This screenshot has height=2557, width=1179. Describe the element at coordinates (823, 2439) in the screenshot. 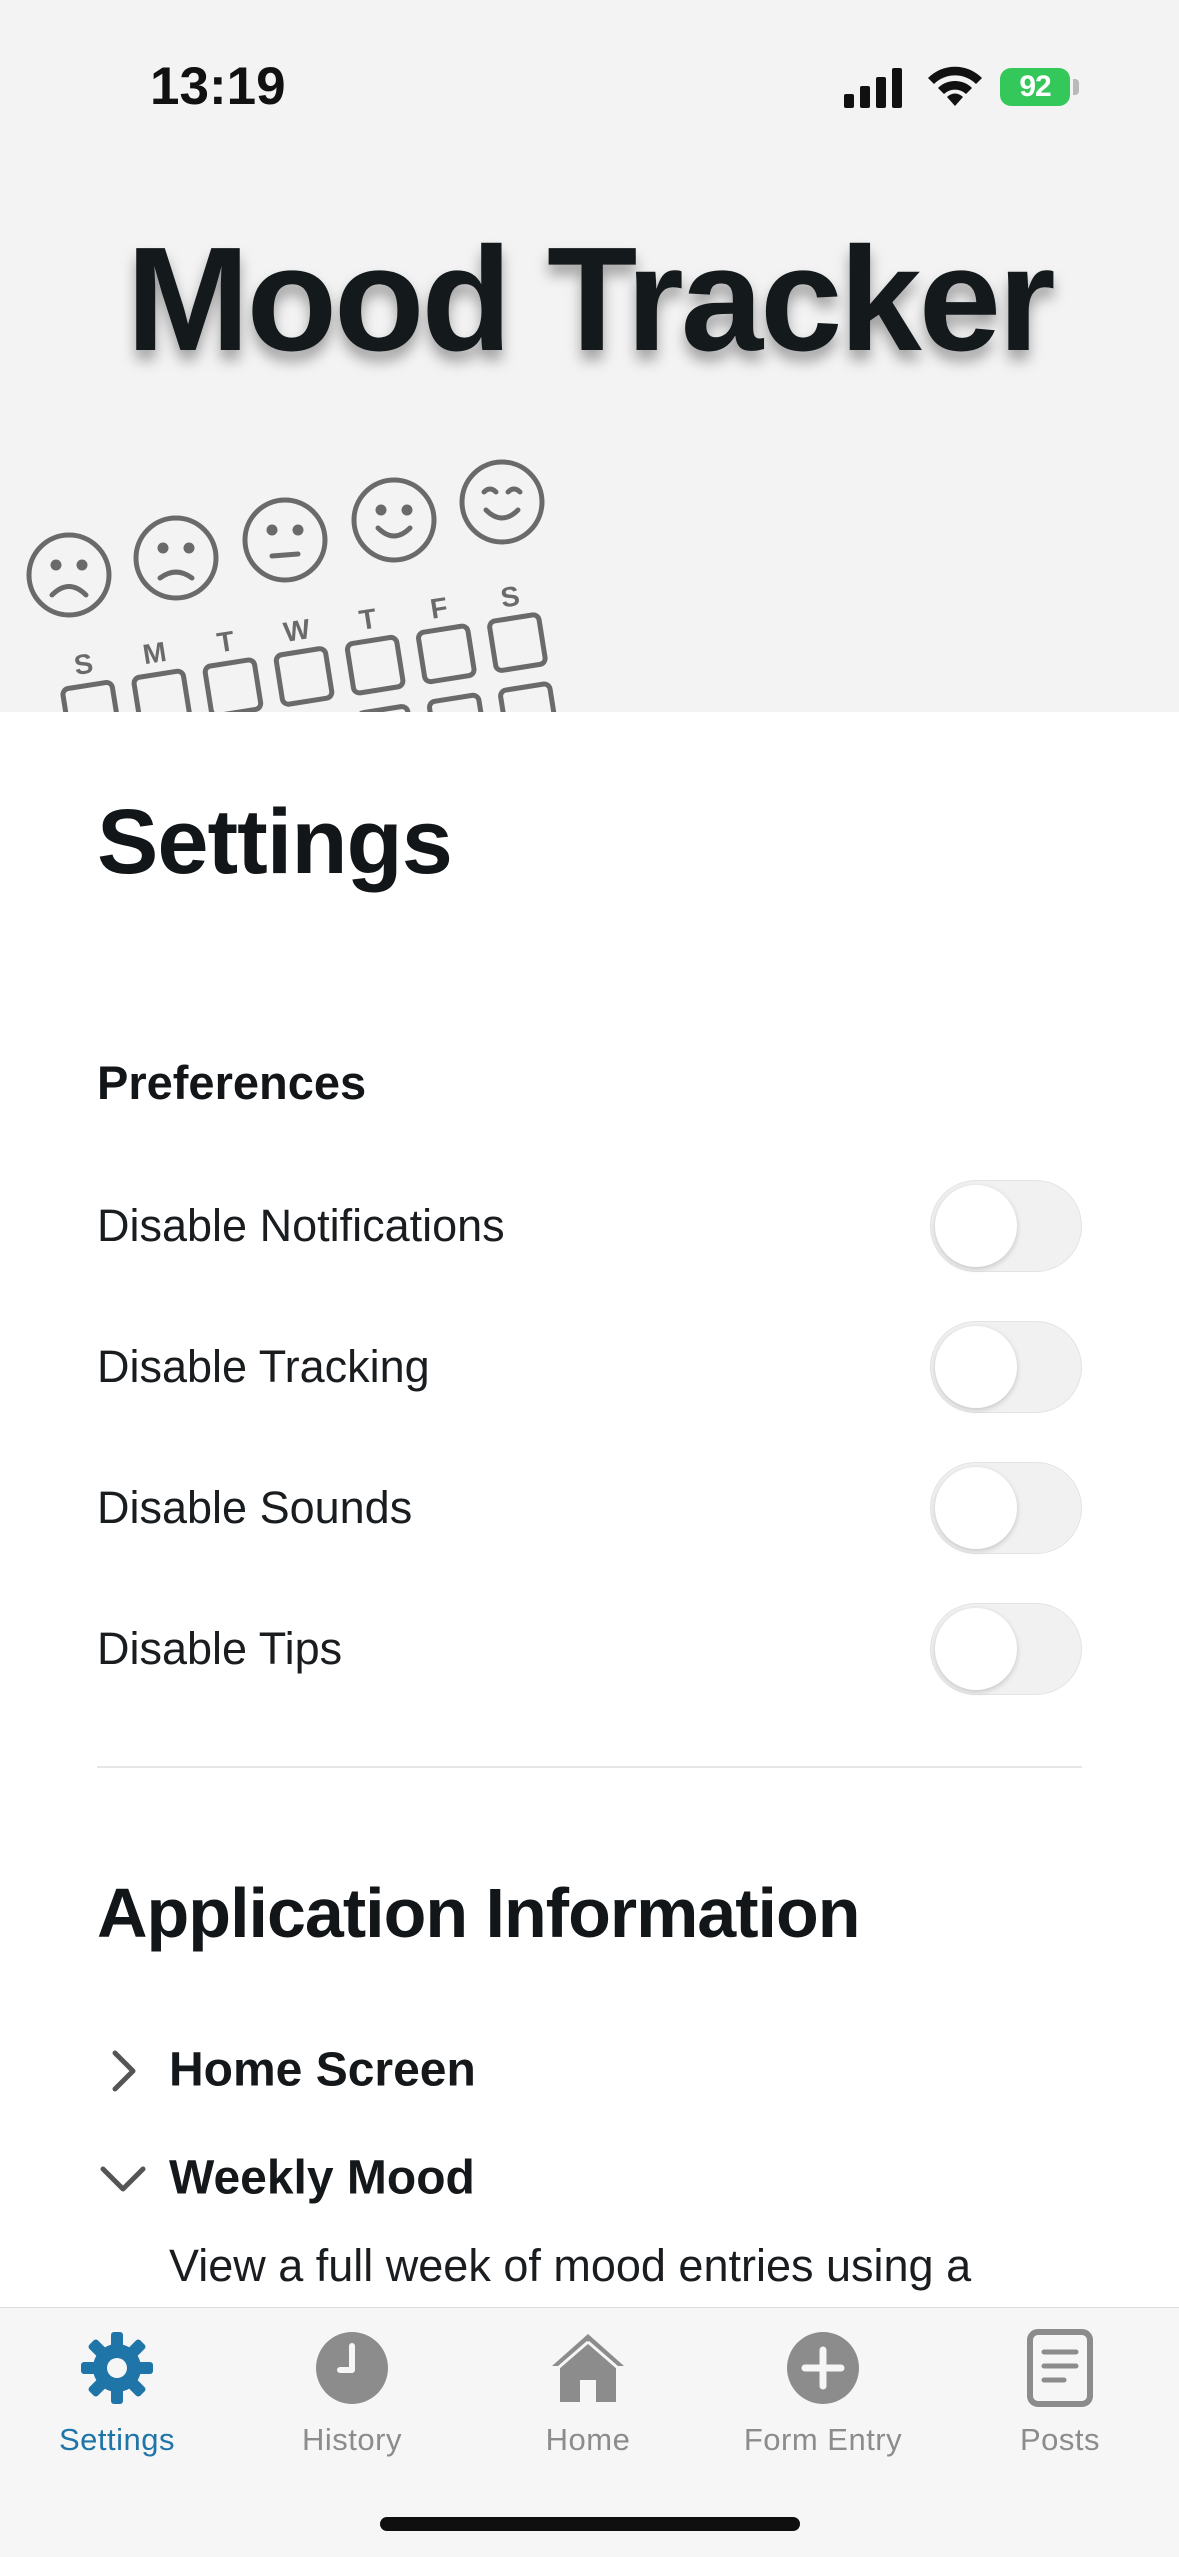

I see `tab-label: Form Entry` at that location.